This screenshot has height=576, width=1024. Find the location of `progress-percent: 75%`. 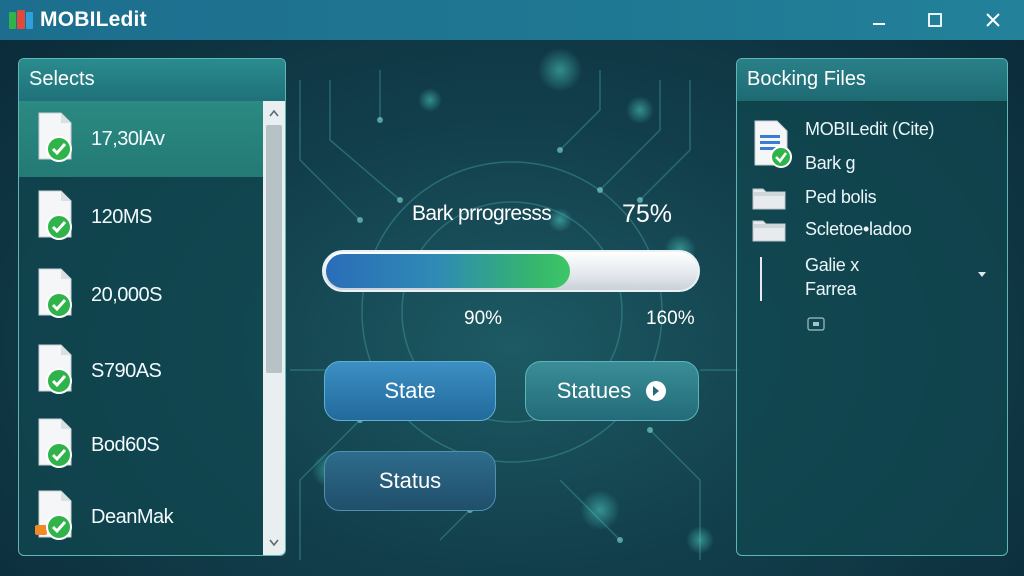

progress-percent: 75% is located at coordinates (647, 214).